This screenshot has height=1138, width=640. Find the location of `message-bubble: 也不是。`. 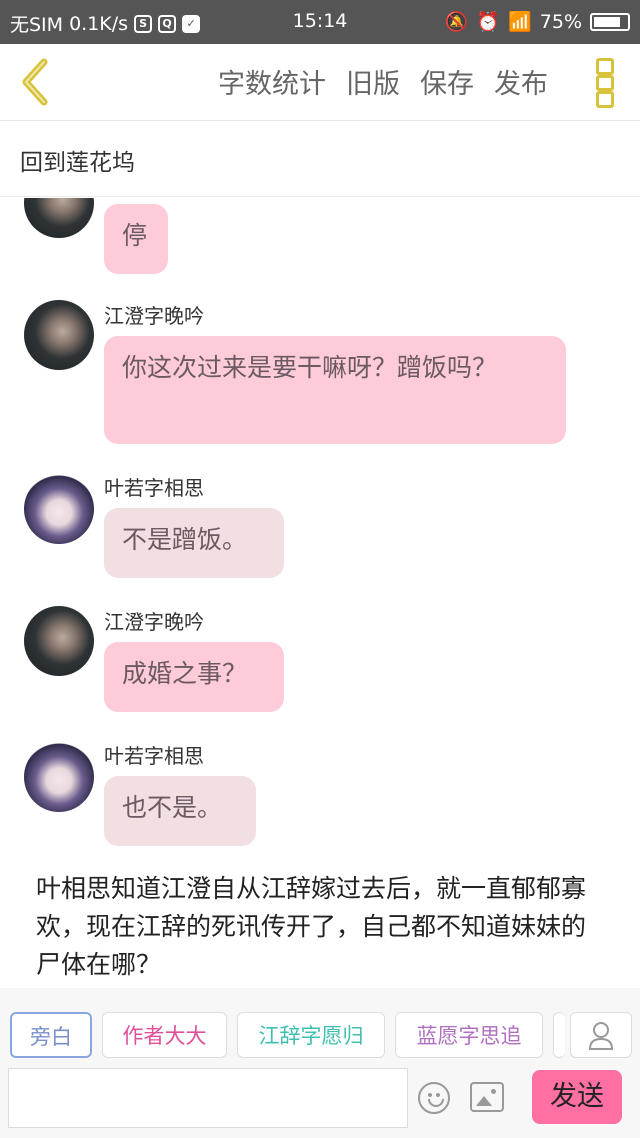

message-bubble: 也不是。 is located at coordinates (180, 811).